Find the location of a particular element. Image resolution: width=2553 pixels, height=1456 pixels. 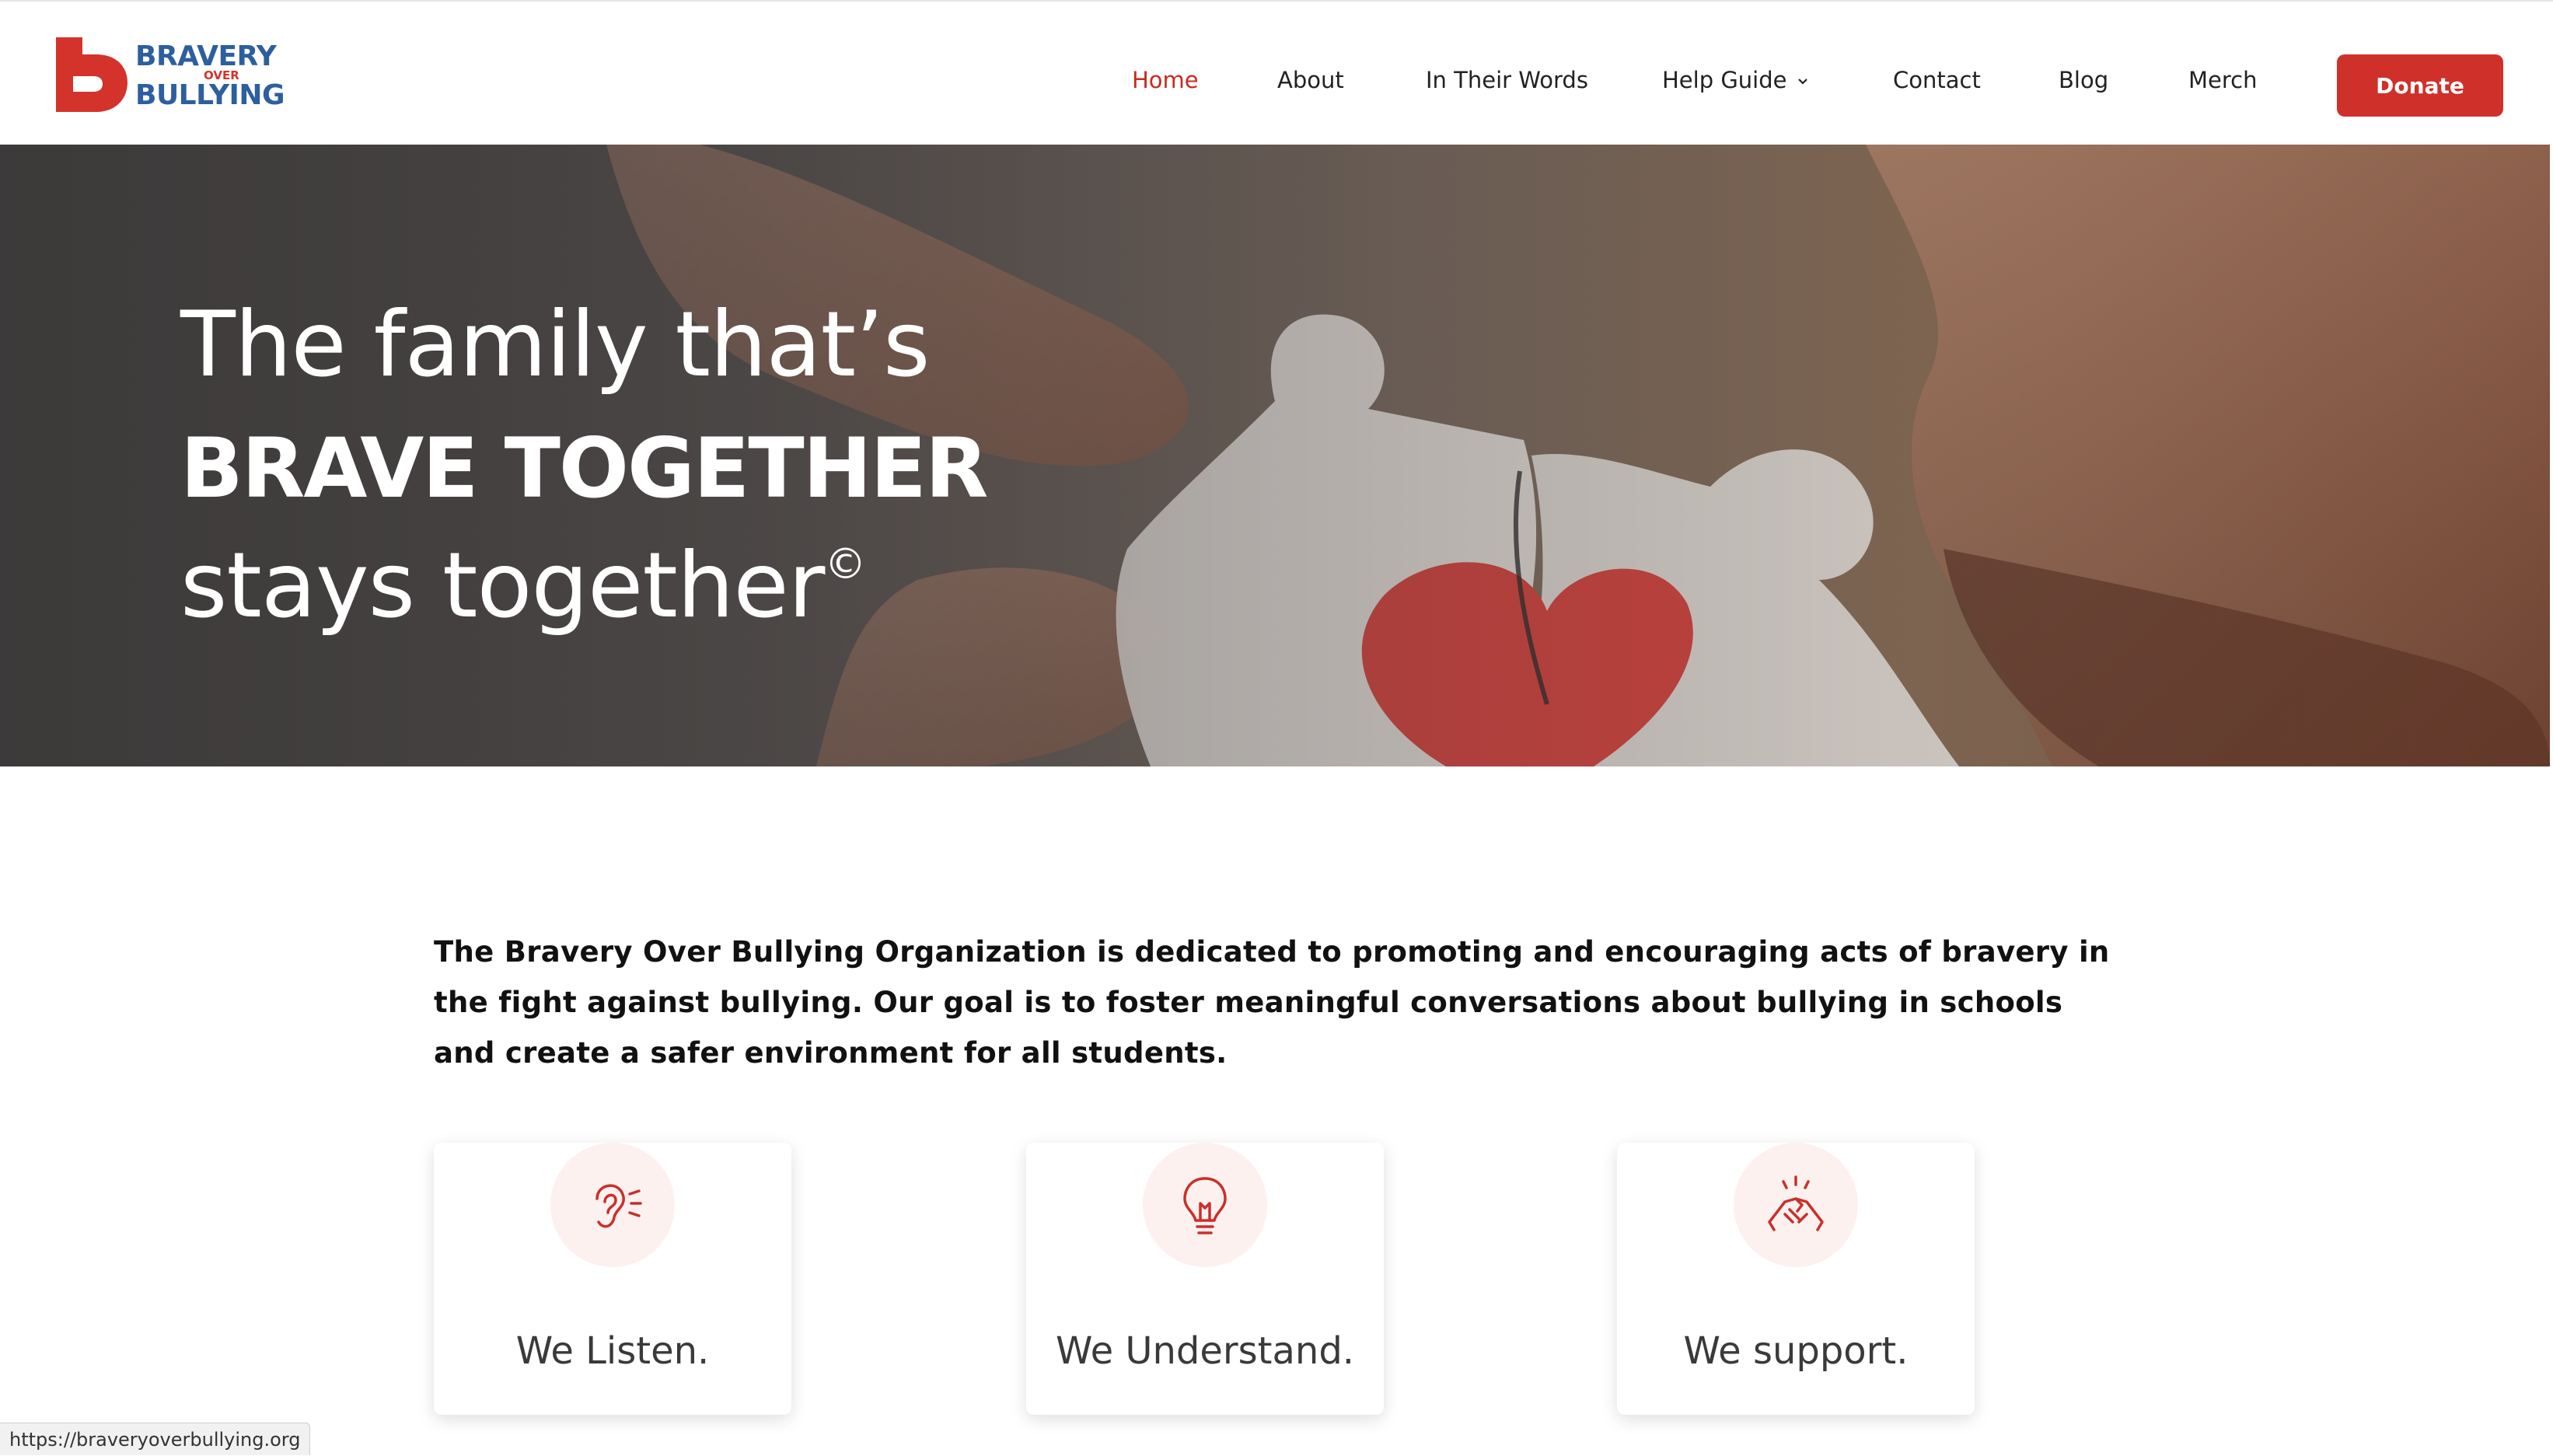

nav-about: About is located at coordinates (1310, 80).